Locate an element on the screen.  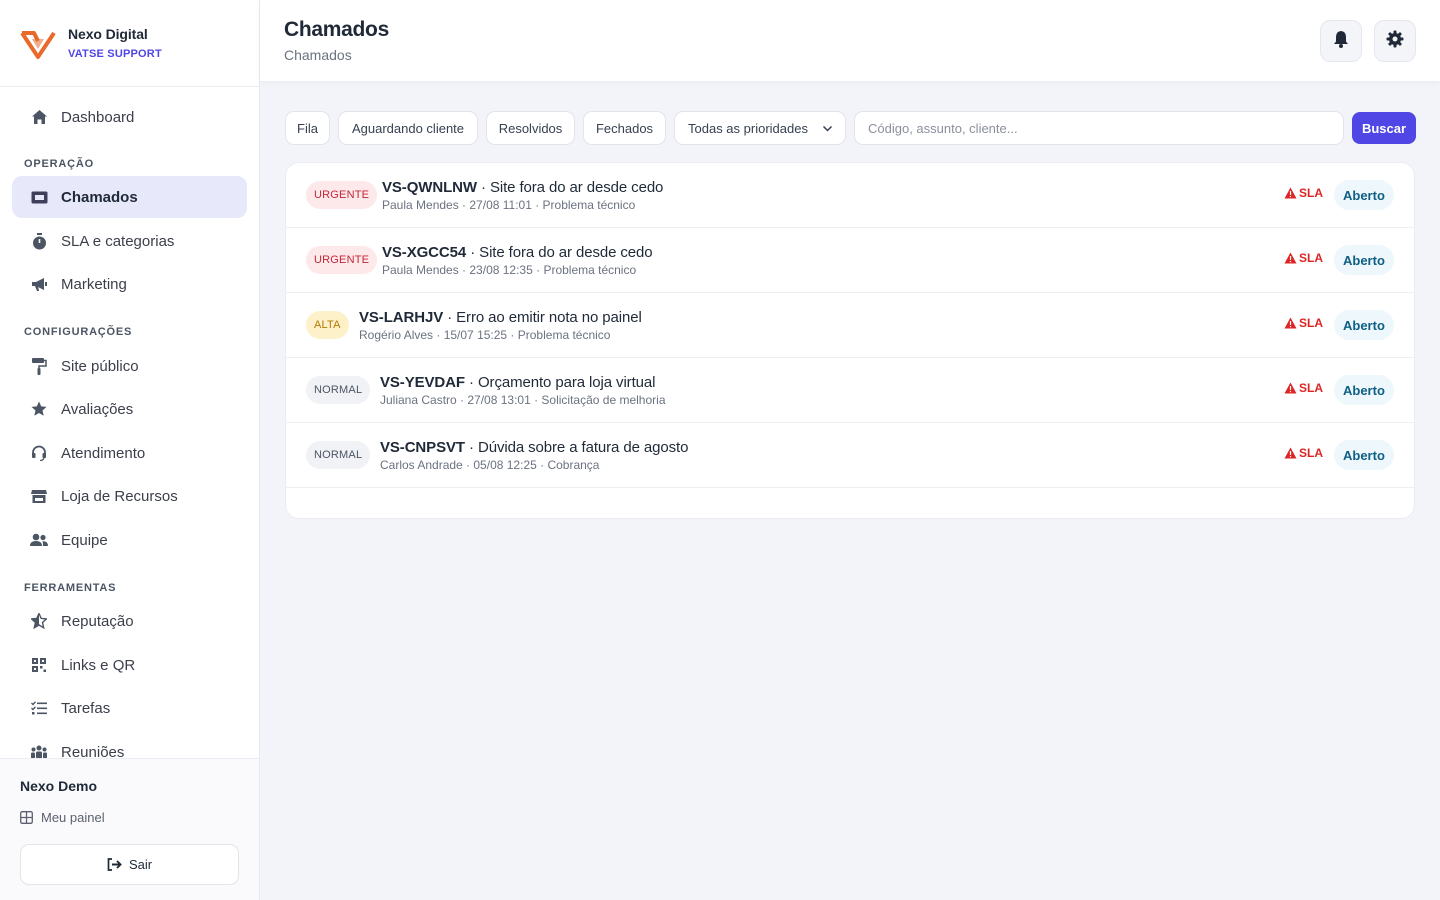
brand: Nexo Digital VATSE SUPPORT is located at coordinates (129, 43).